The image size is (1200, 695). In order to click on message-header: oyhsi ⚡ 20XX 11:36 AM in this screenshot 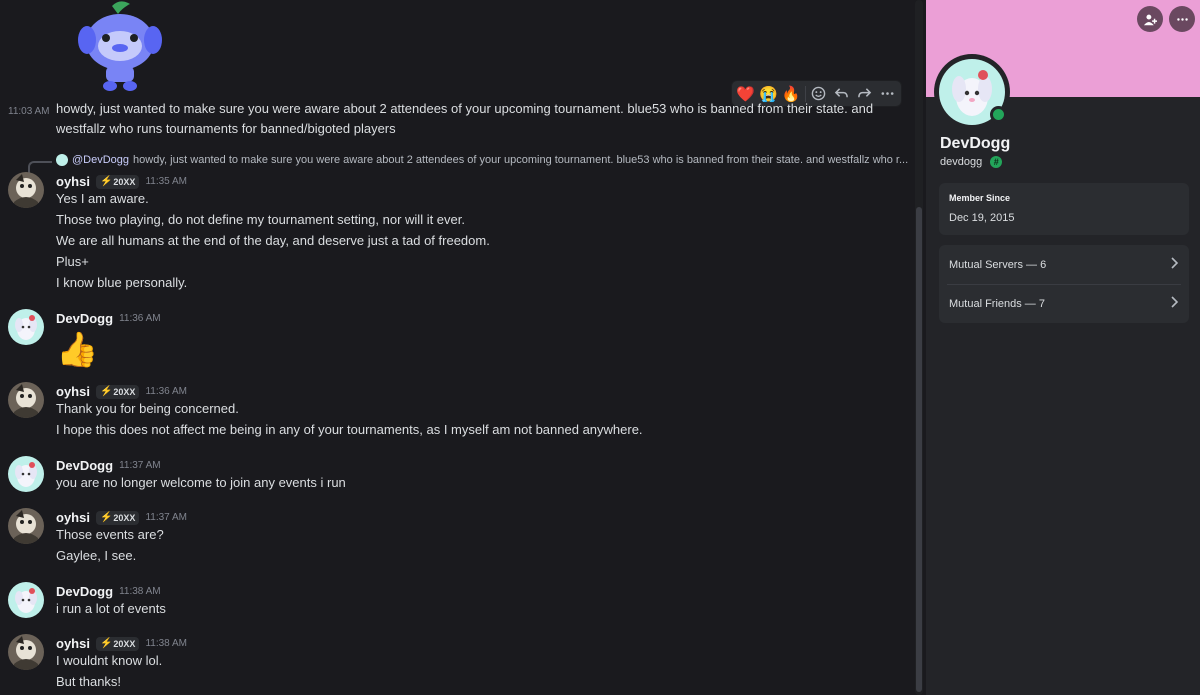, I will do `click(121, 391)`.